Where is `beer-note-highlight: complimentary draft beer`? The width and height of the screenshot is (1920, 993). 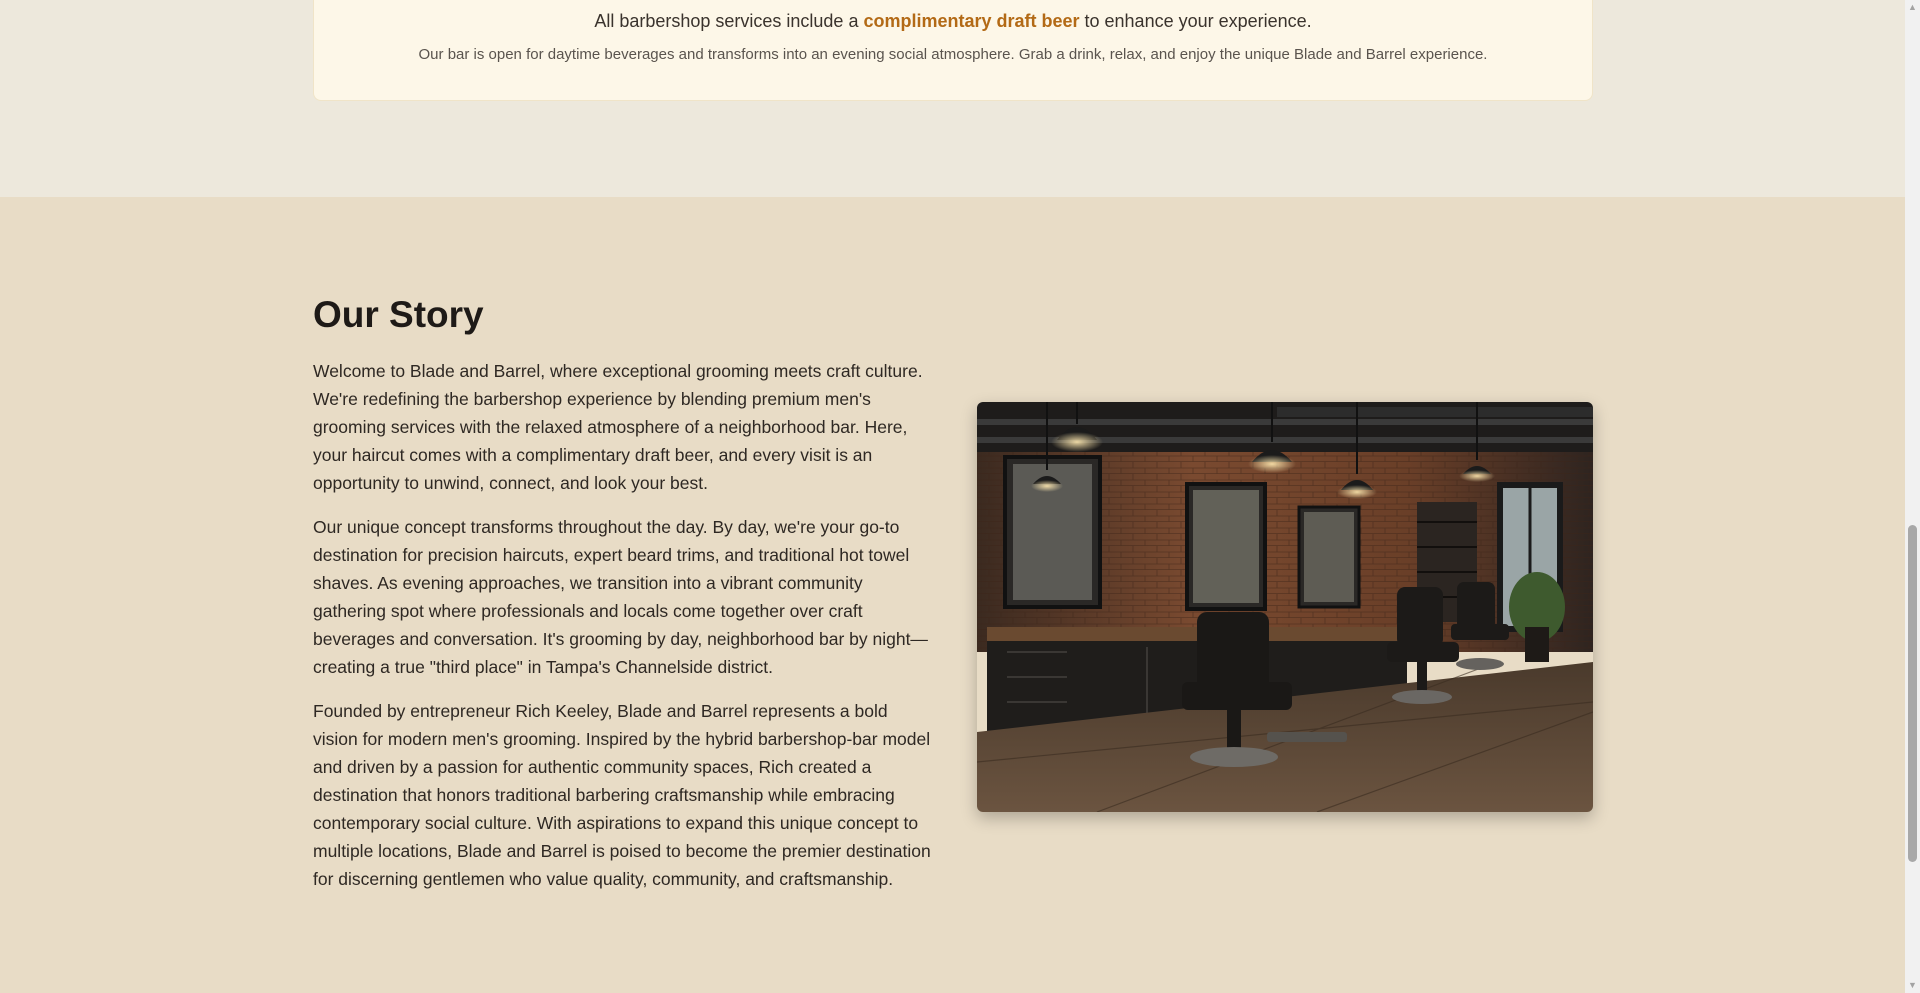
beer-note-highlight: complimentary draft beer is located at coordinates (971, 21).